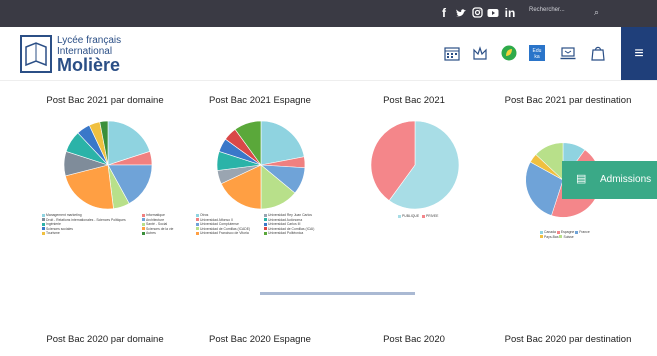 The image size is (657, 356). What do you see at coordinates (105, 339) in the screenshot?
I see `chart-title-domaine-2020: Post Bac 2020 par domaine` at bounding box center [105, 339].